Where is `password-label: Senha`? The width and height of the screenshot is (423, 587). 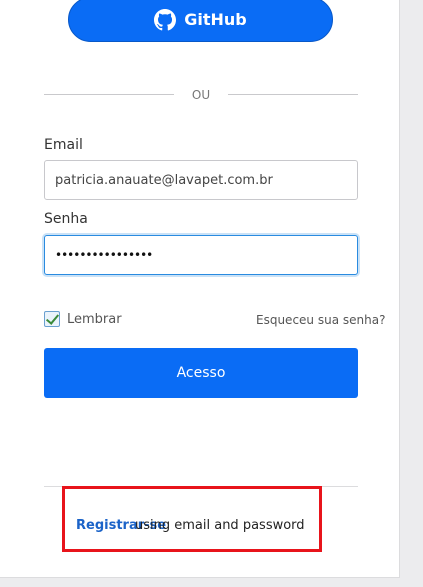
password-label: Senha is located at coordinates (66, 219).